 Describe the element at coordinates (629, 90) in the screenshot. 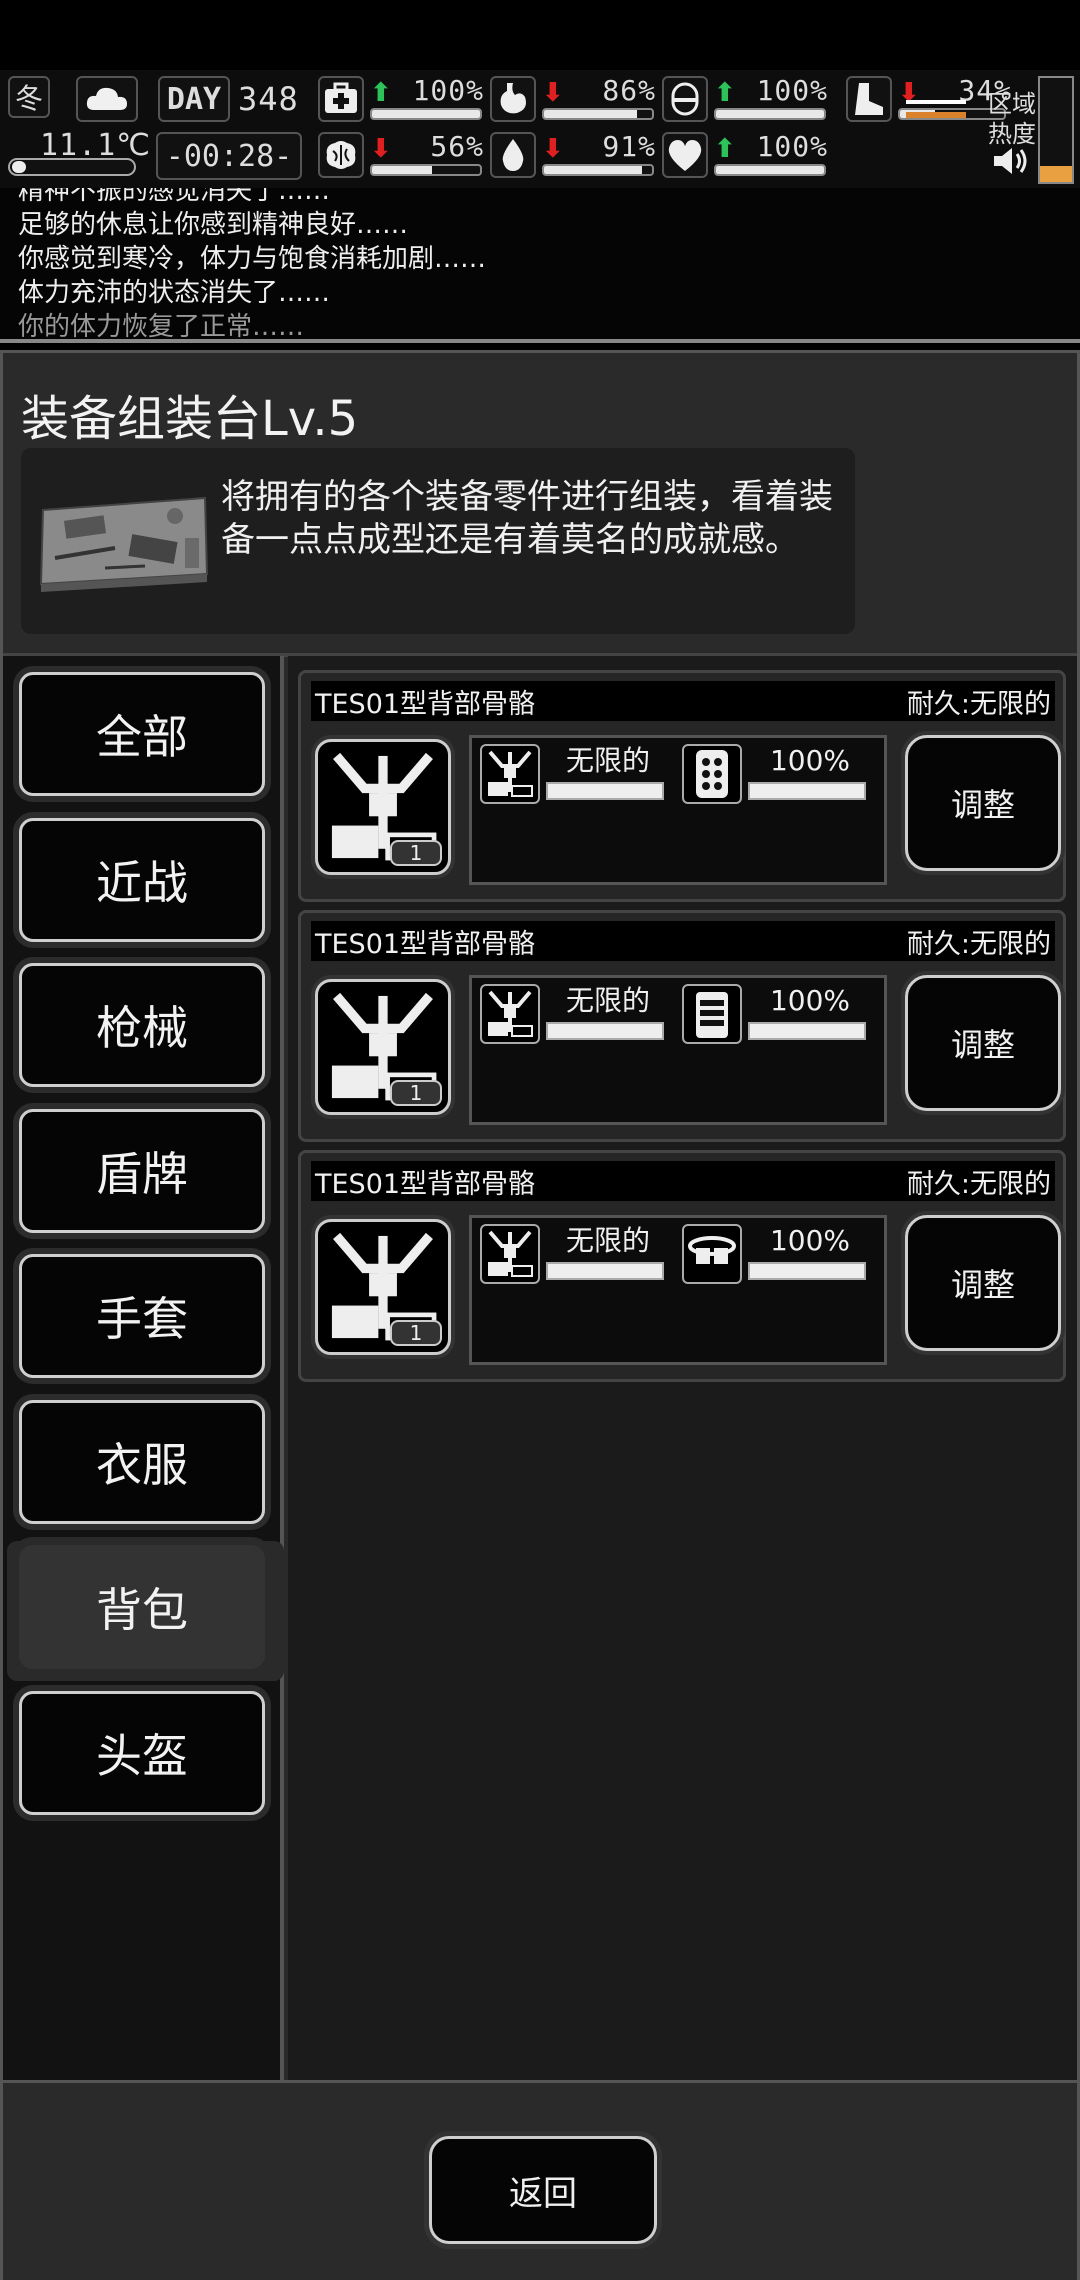

I see `hunger-value: 86%` at that location.